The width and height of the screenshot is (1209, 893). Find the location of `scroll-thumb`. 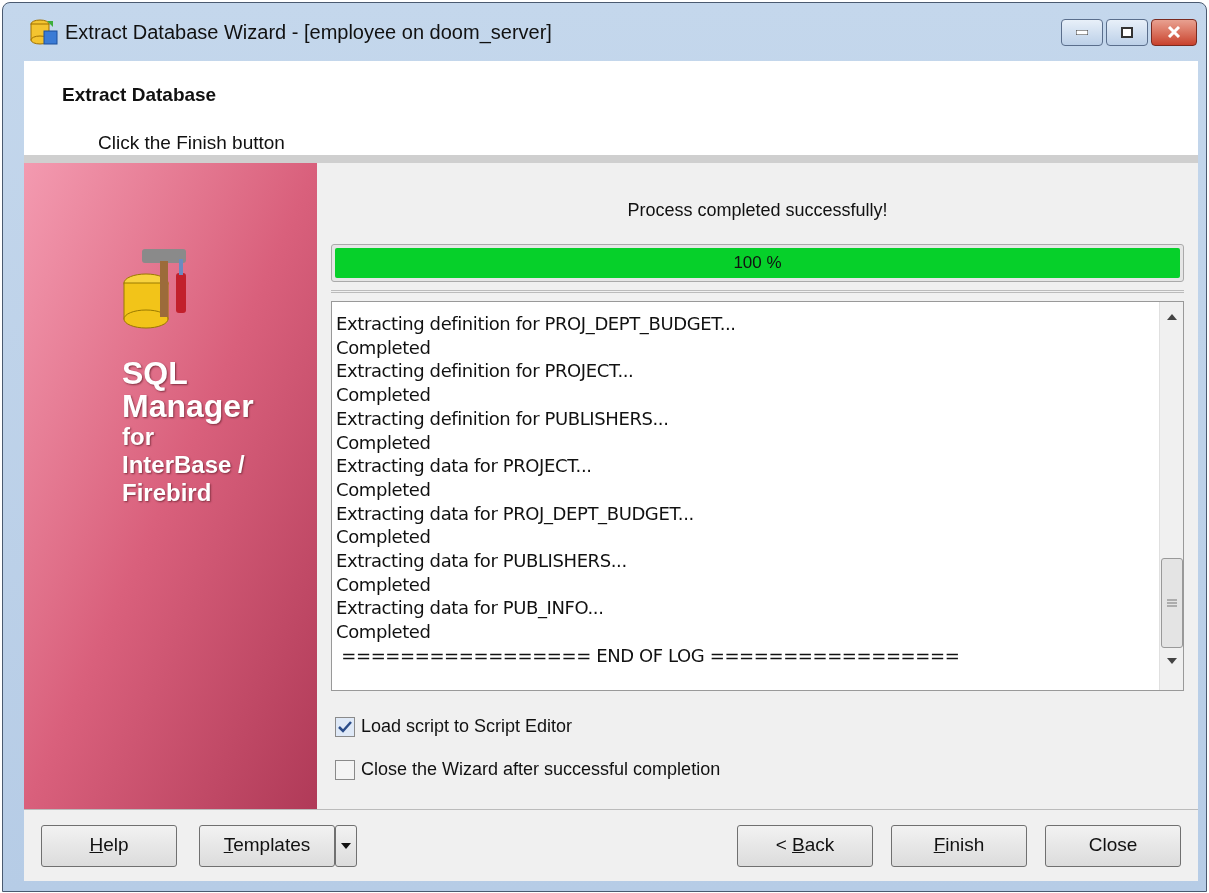

scroll-thumb is located at coordinates (1171, 603).